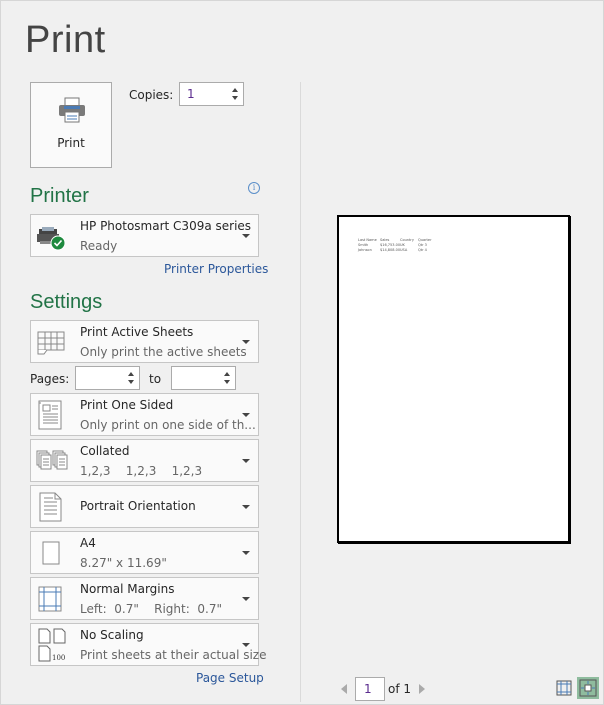  What do you see at coordinates (392, 250) in the screenshot?
I see `preview-row: Johnson $14,808.00USA Qtr 4` at bounding box center [392, 250].